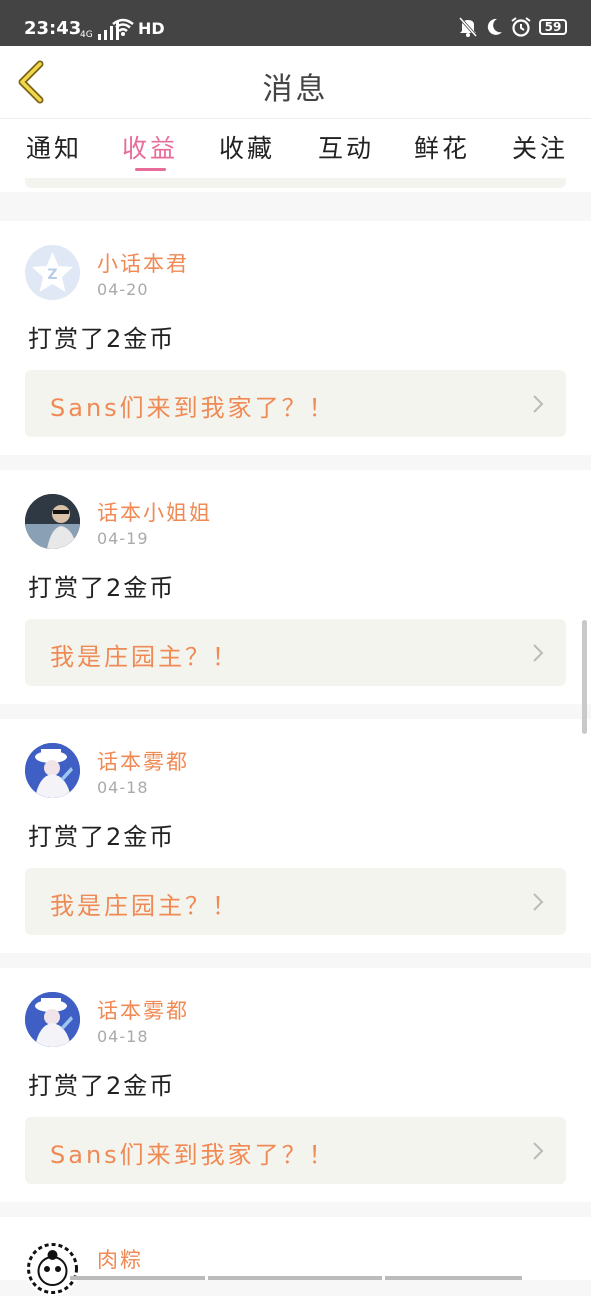  What do you see at coordinates (295, 89) in the screenshot?
I see `page-title: 消息` at bounding box center [295, 89].